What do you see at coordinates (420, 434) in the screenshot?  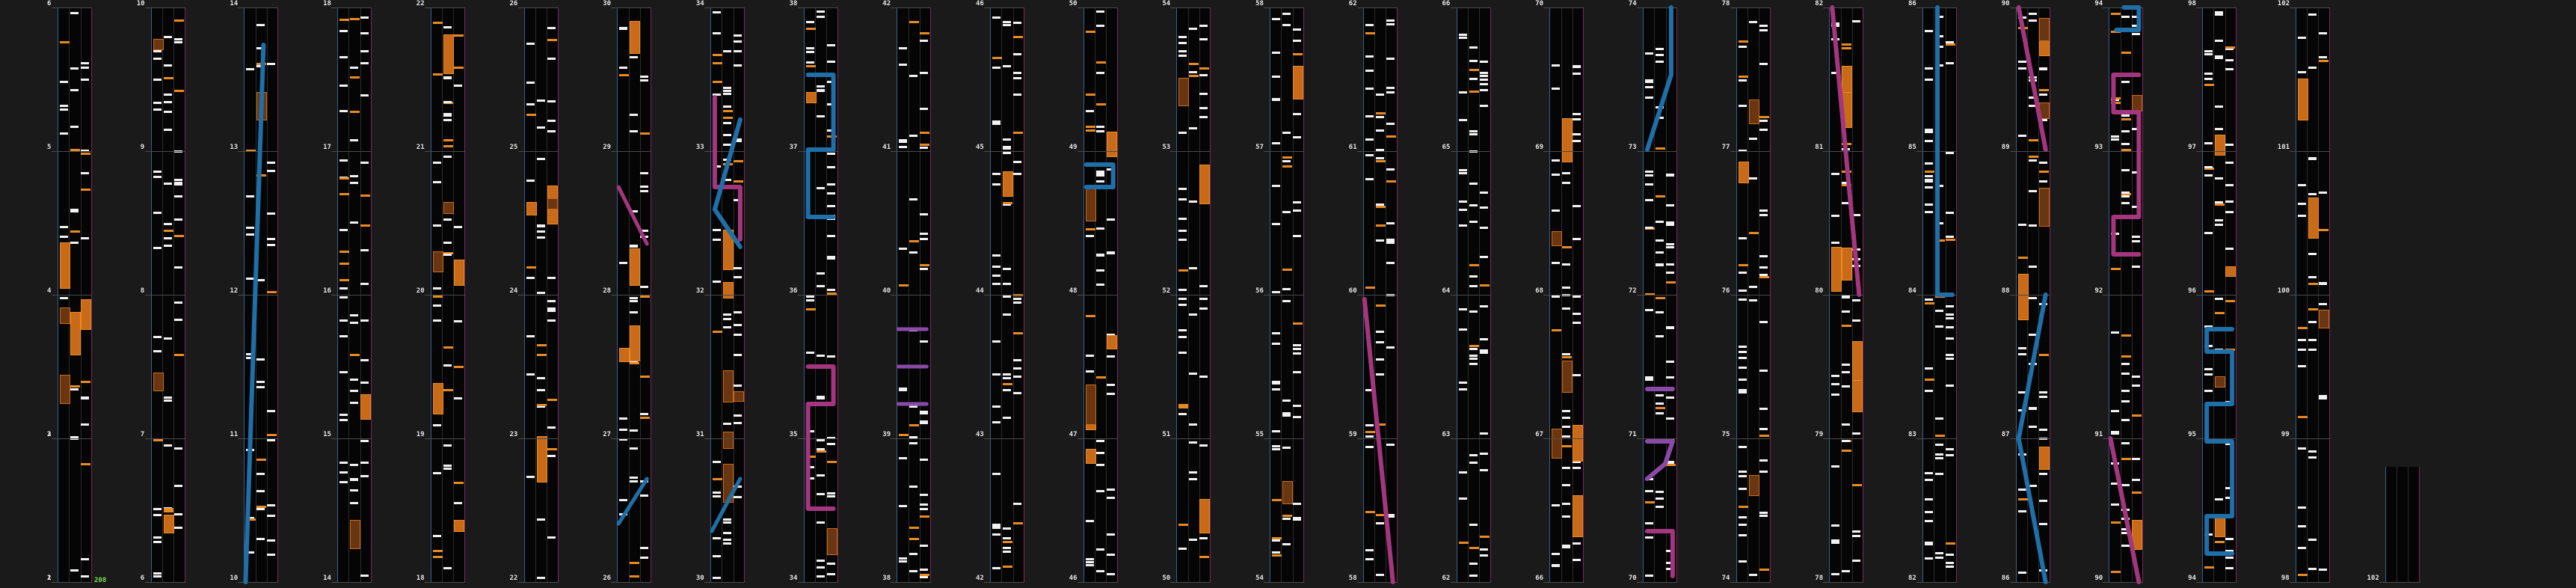 I see `measure-number: 19` at bounding box center [420, 434].